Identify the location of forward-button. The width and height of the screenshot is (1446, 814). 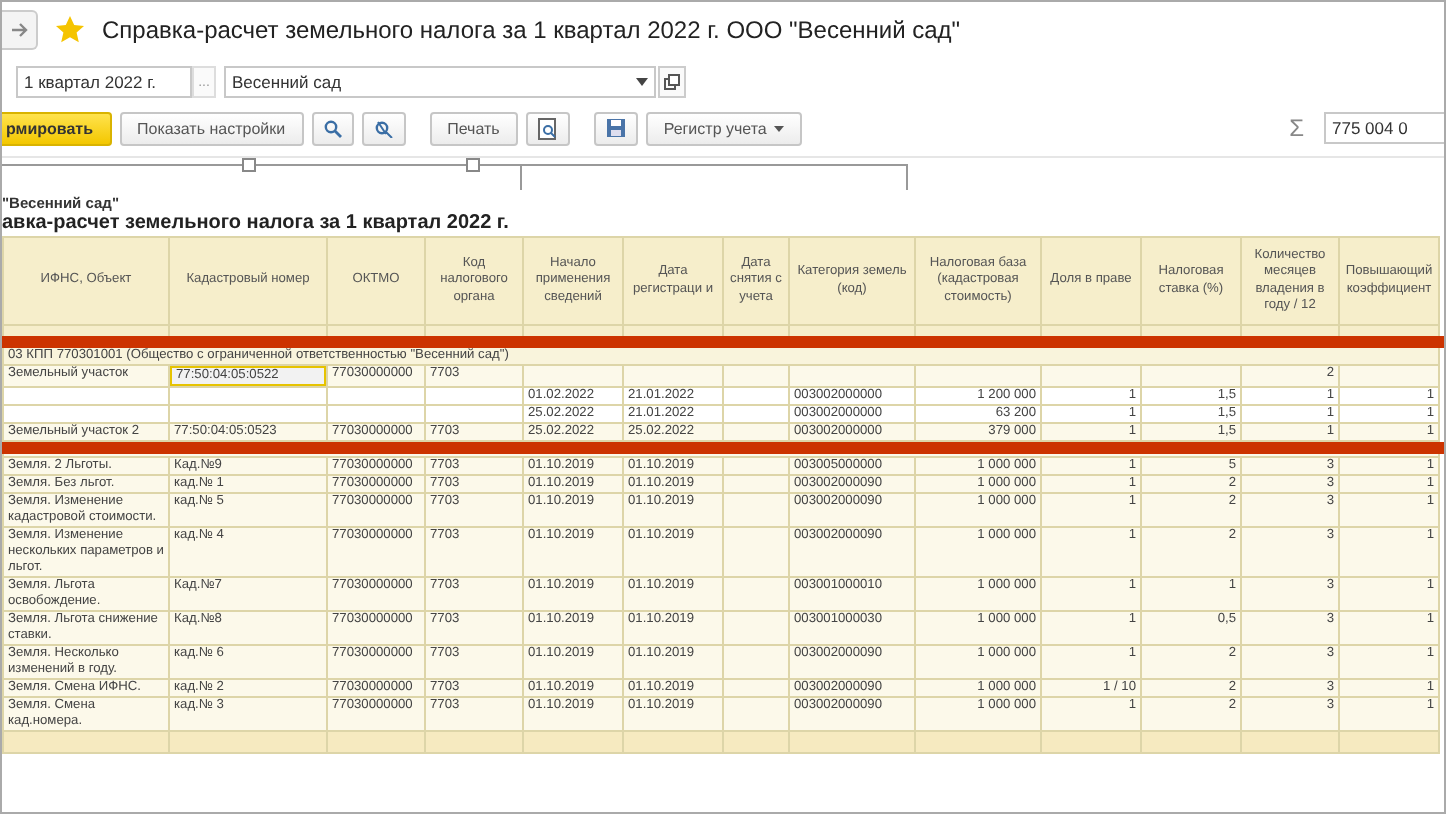
(20, 30).